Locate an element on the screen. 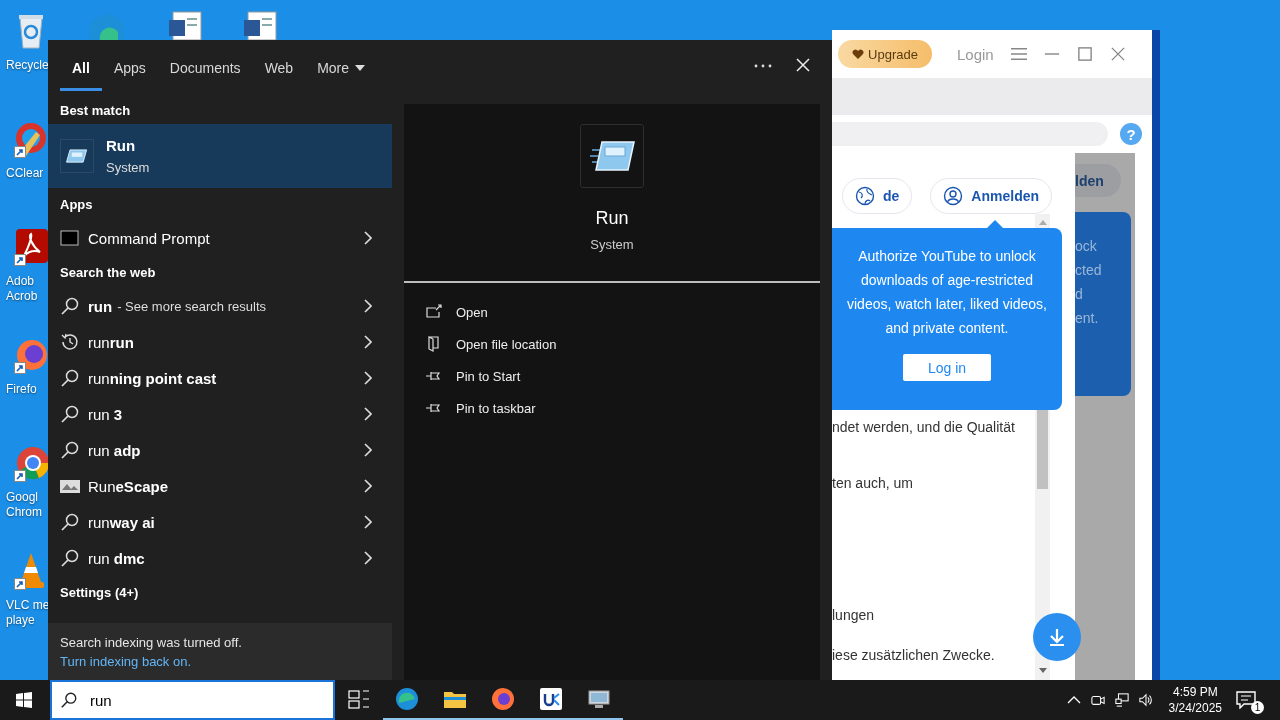  tab: Apps is located at coordinates (129, 65).